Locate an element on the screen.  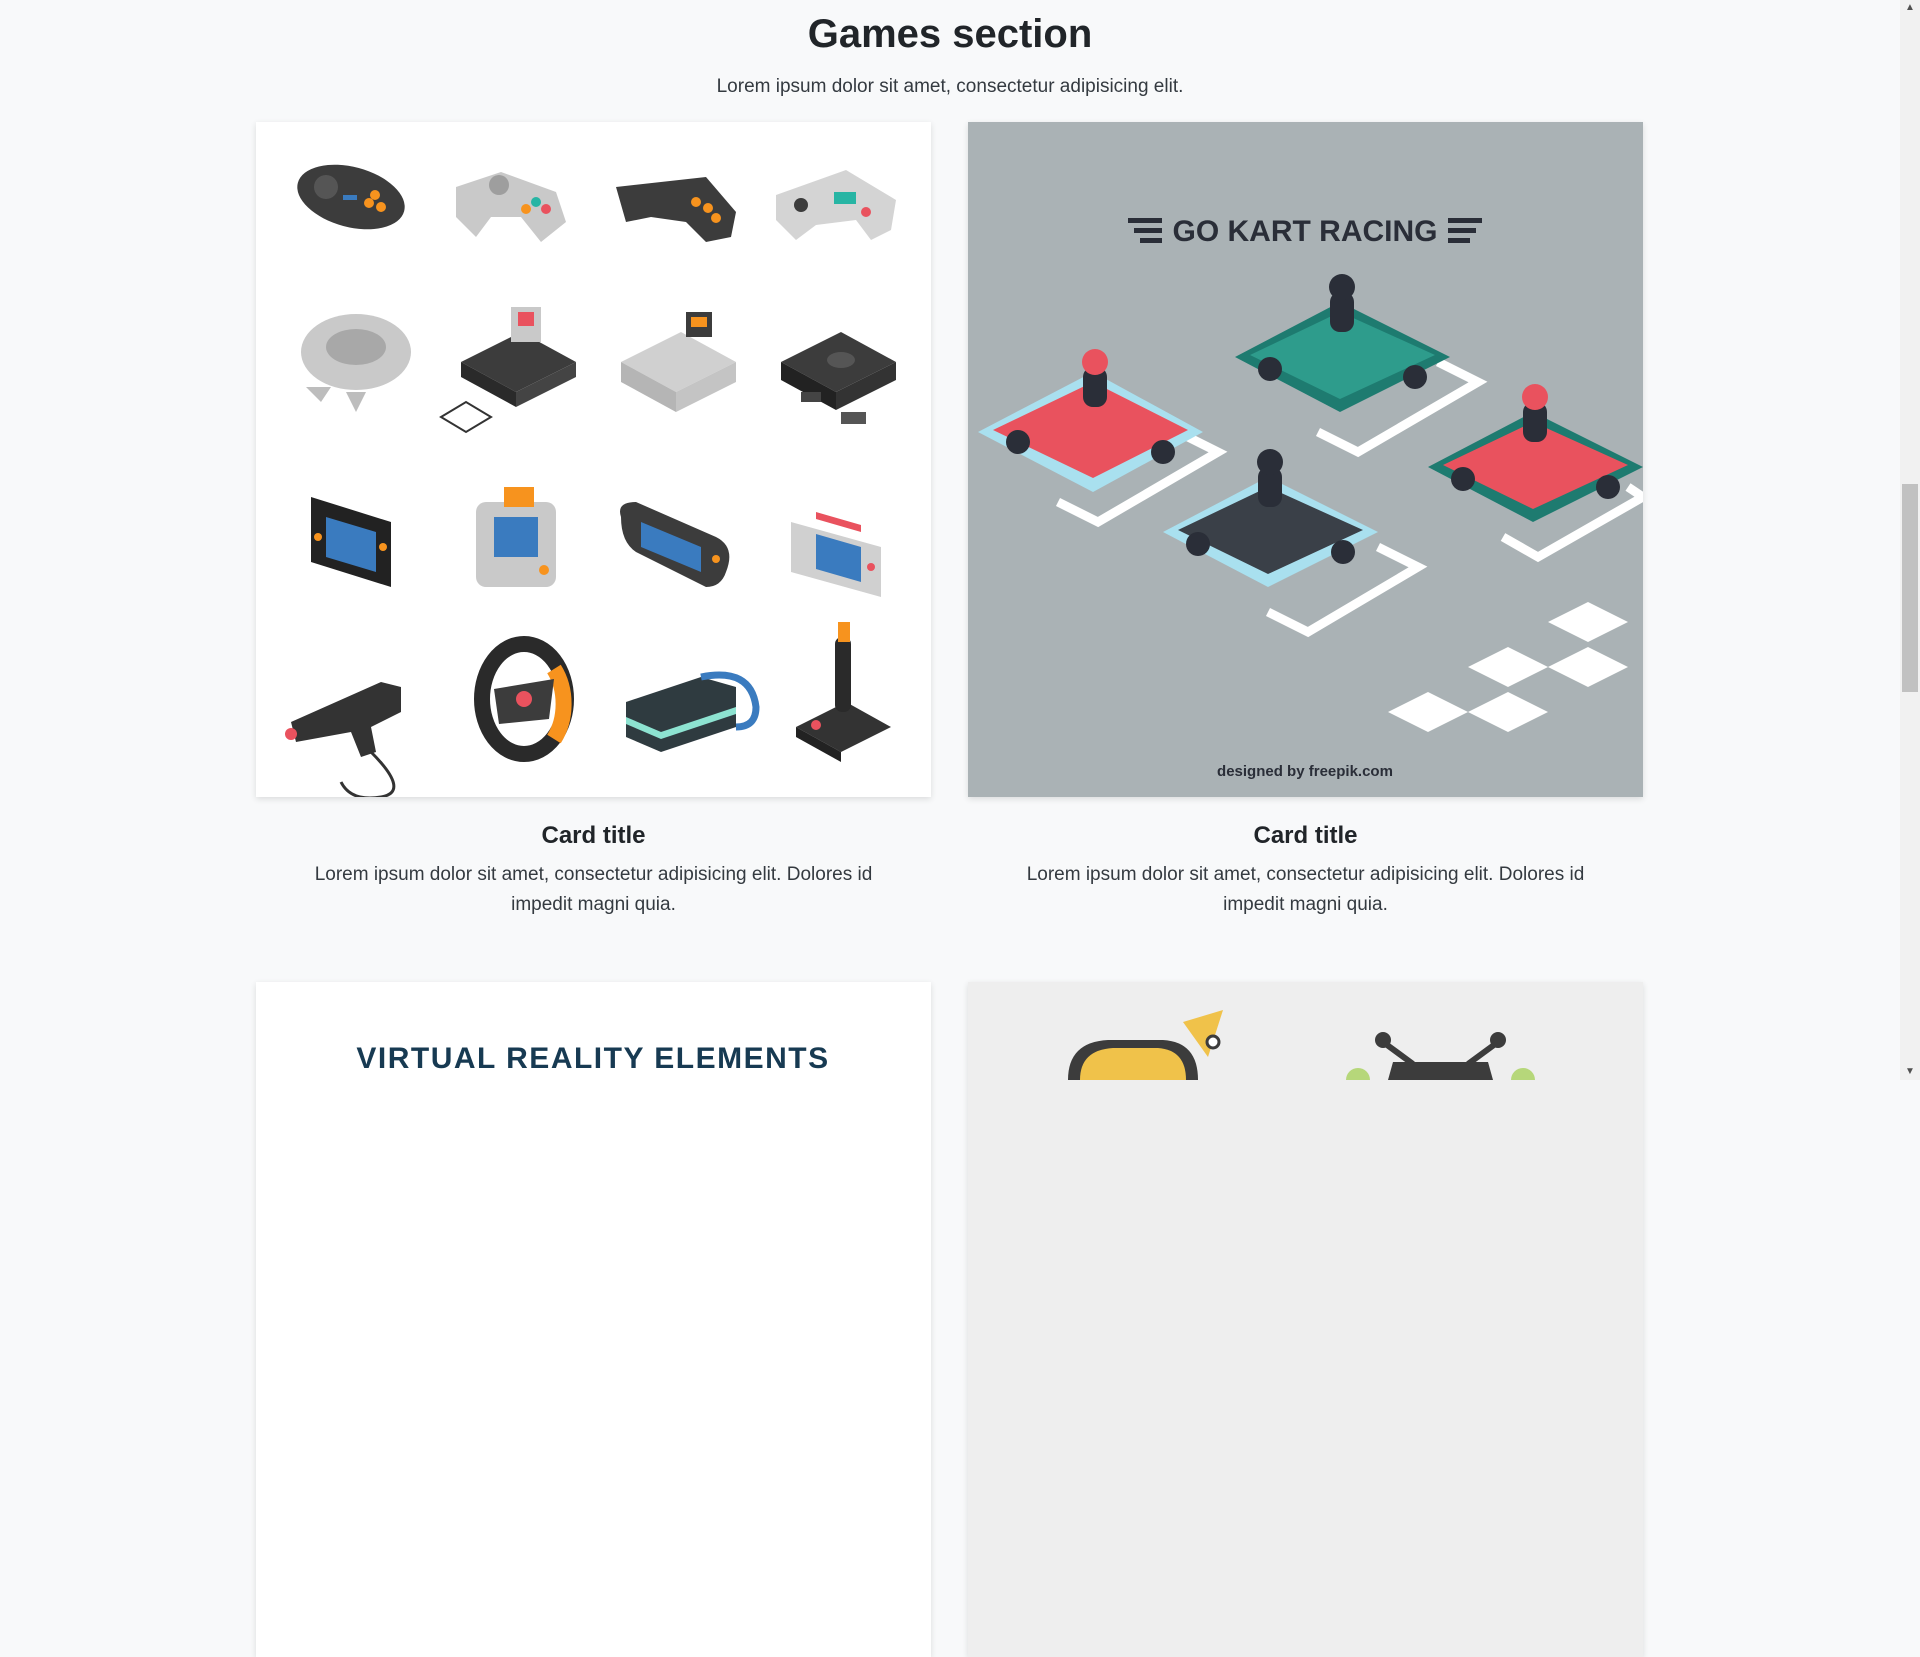
checkered-pattern is located at coordinates (1508, 667).